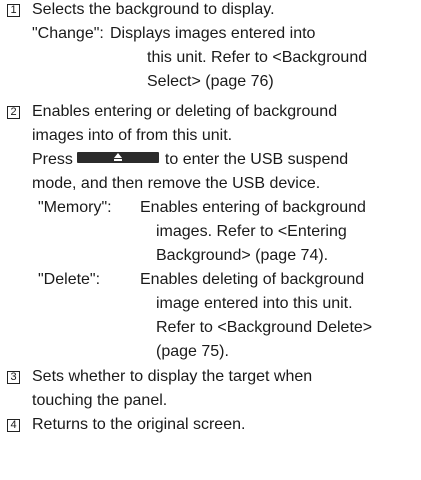 The height and width of the screenshot is (480, 421). I want to click on item-number-badge: 1, so click(13, 10).